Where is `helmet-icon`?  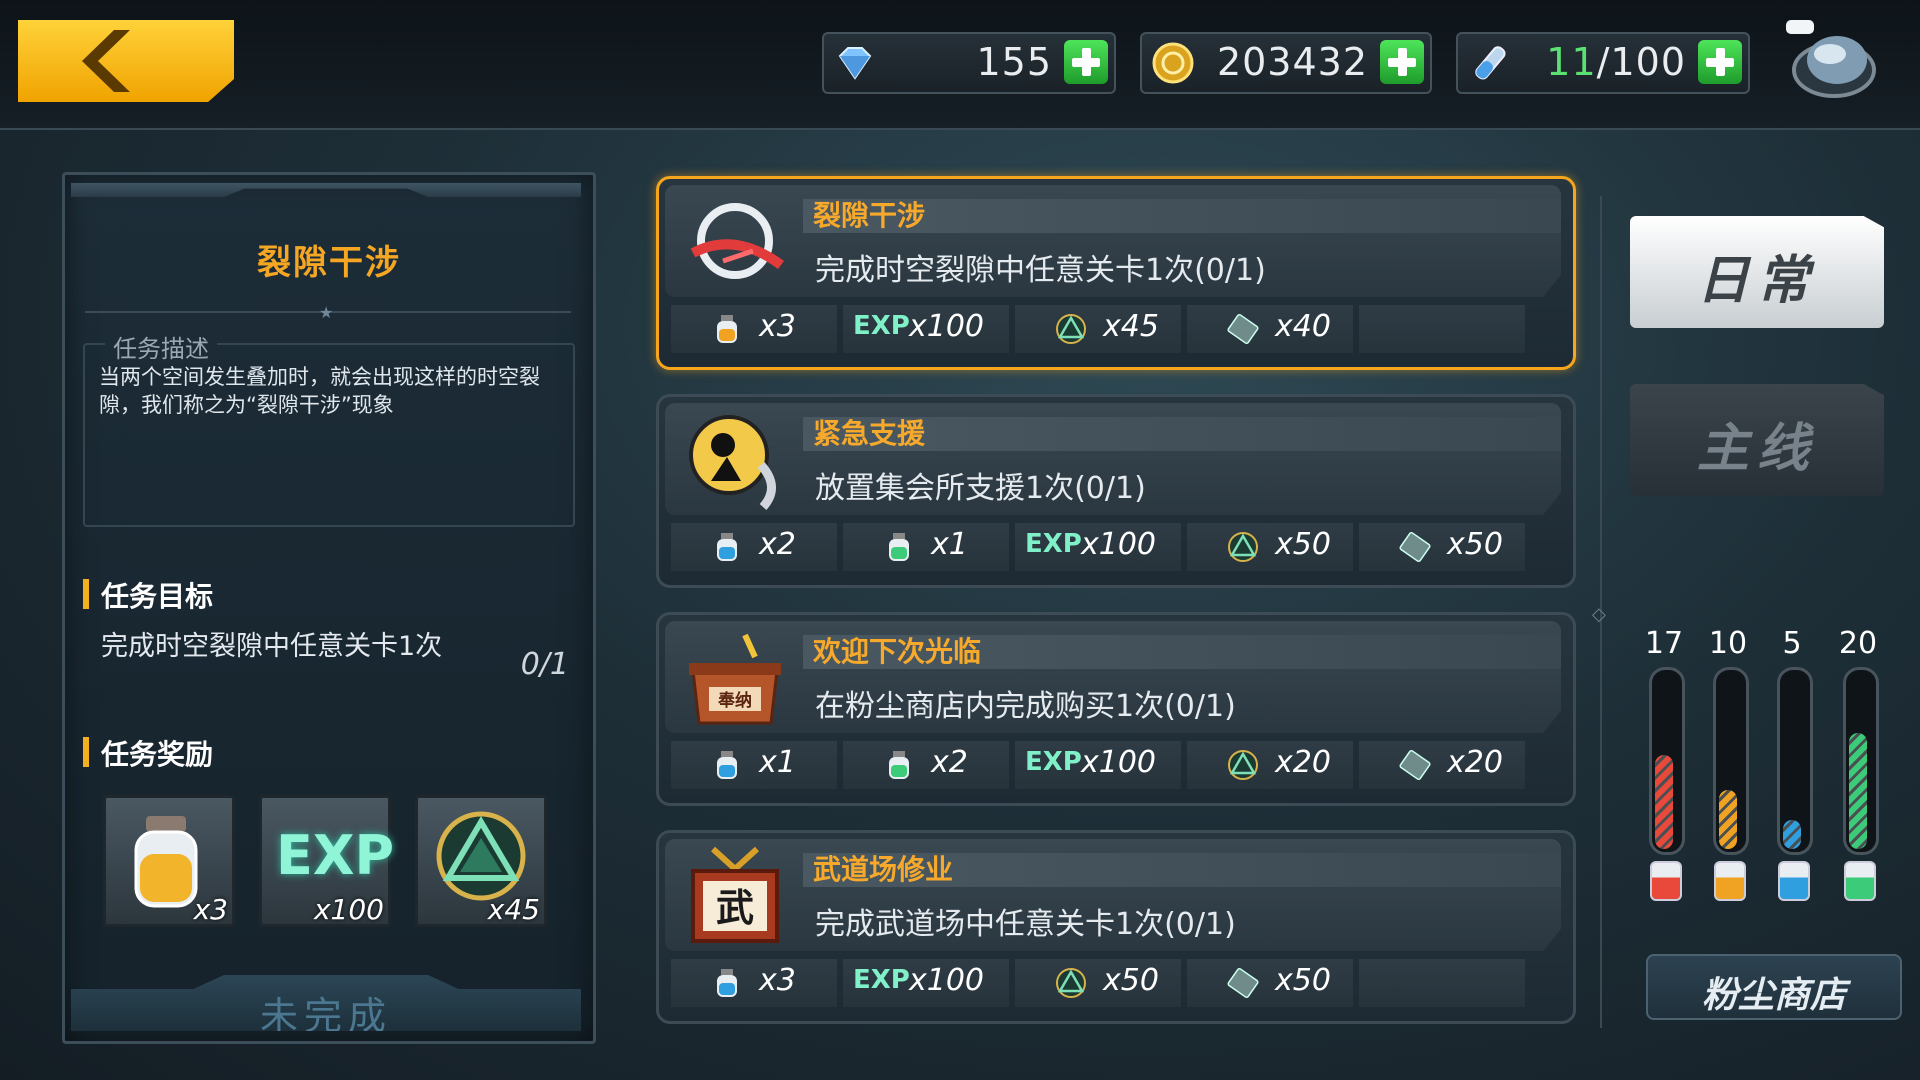 helmet-icon is located at coordinates (1832, 58).